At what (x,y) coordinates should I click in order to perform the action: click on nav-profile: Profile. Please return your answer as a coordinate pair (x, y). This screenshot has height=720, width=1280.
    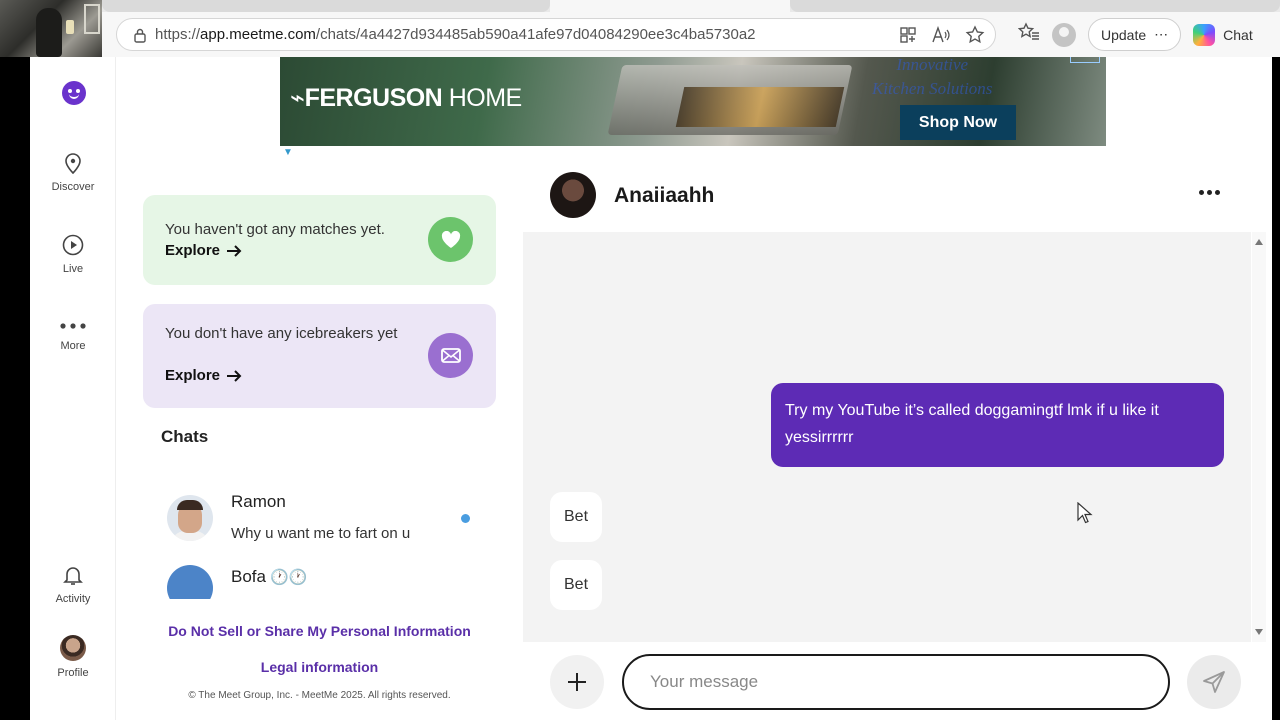
    Looking at the image, I should click on (73, 657).